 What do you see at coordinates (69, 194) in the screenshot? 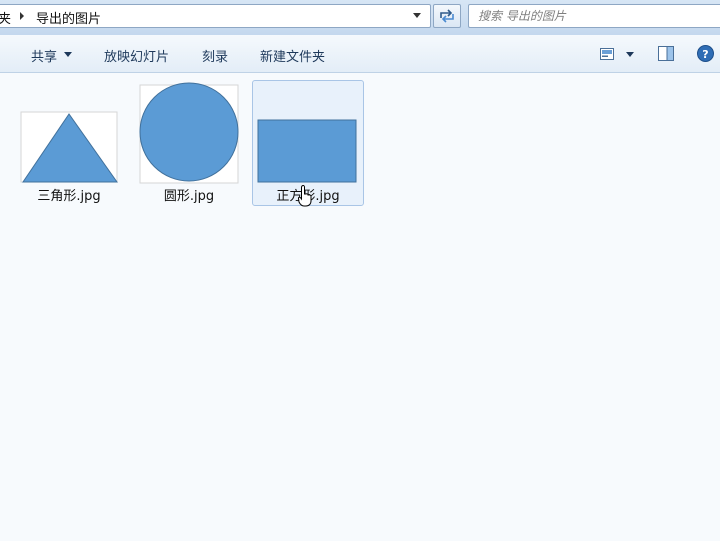
I see `file-name-label: 三角形.jpg` at bounding box center [69, 194].